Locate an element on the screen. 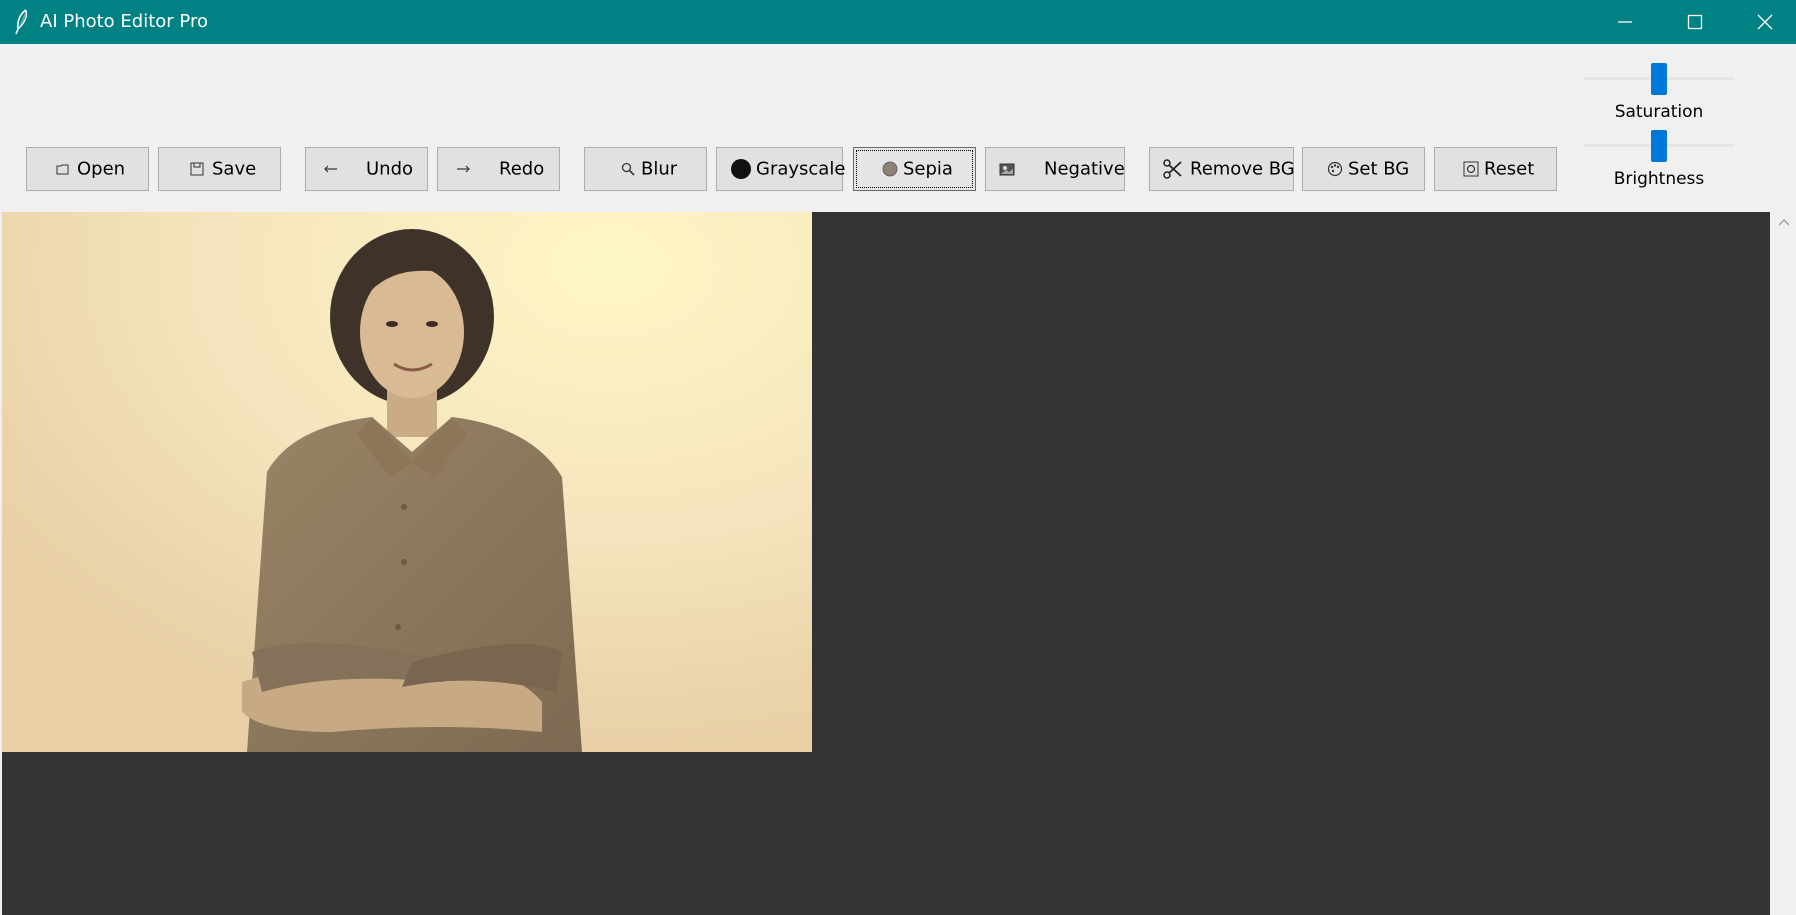  maximize-button is located at coordinates (1695, 22).